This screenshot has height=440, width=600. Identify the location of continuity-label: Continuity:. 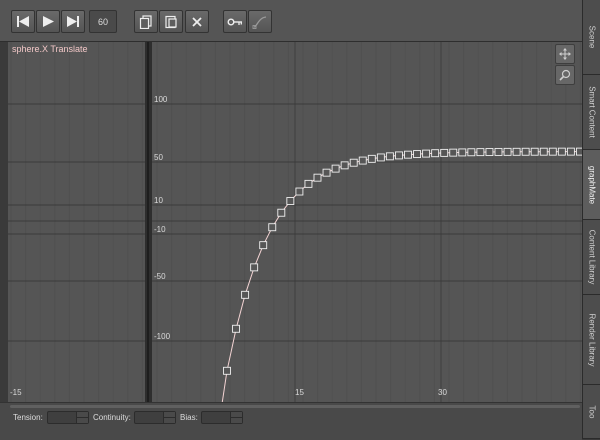
(112, 417).